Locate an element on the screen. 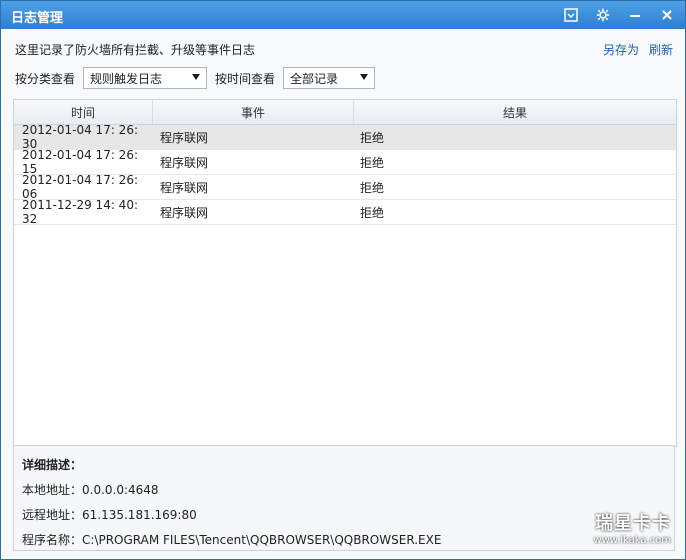 The width and height of the screenshot is (686, 560). category-select: 规则触发日志 is located at coordinates (145, 78).